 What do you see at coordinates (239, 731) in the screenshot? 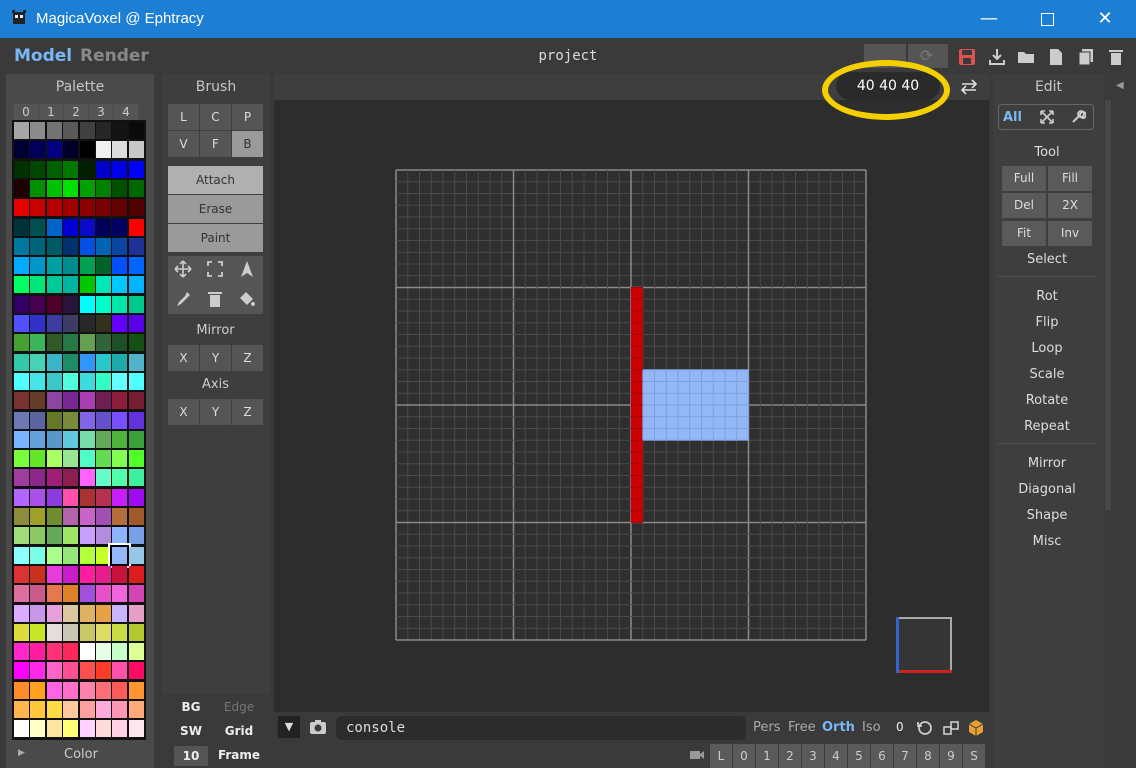
I see `grid-button: Grid` at bounding box center [239, 731].